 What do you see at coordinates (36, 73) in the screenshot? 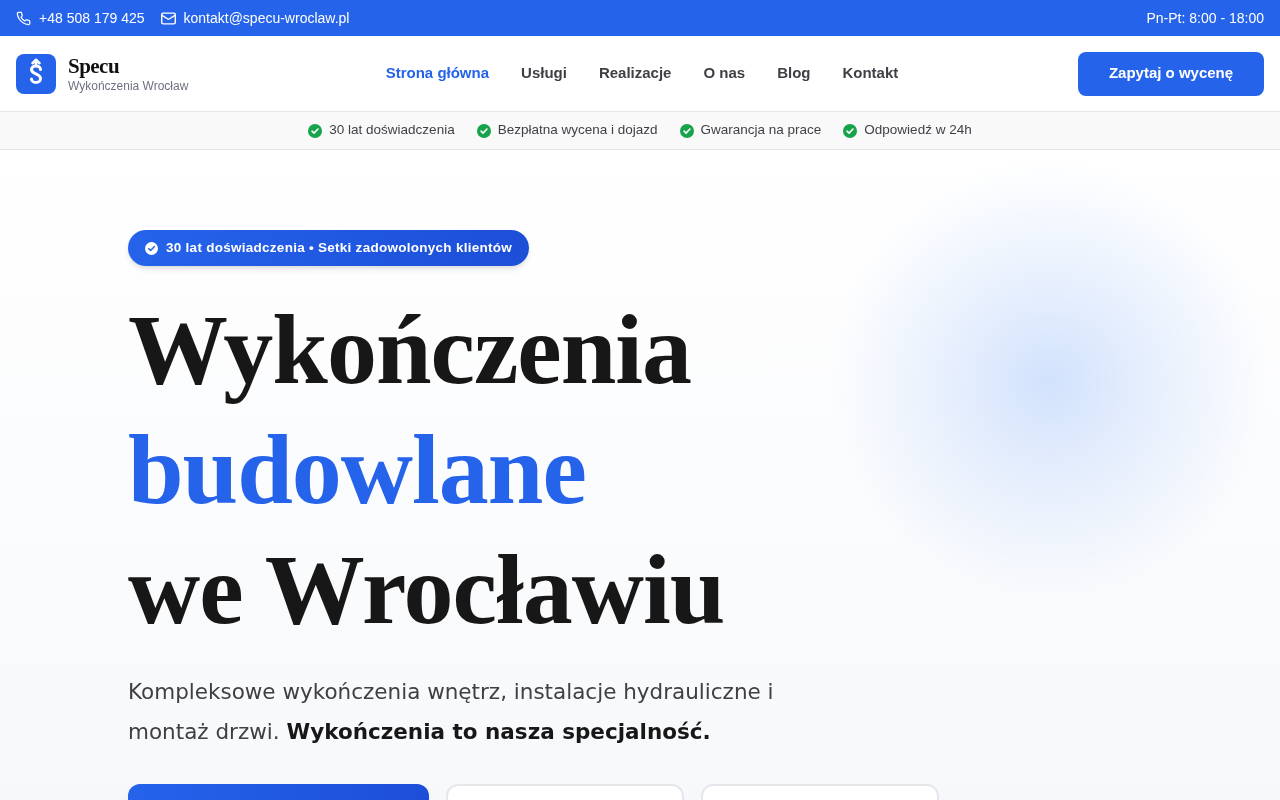
I see `logo-icon` at bounding box center [36, 73].